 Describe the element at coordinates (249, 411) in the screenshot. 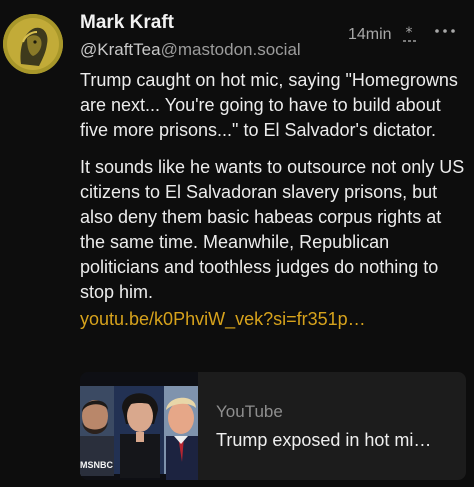

I see `link-card-provider: YouTube` at that location.